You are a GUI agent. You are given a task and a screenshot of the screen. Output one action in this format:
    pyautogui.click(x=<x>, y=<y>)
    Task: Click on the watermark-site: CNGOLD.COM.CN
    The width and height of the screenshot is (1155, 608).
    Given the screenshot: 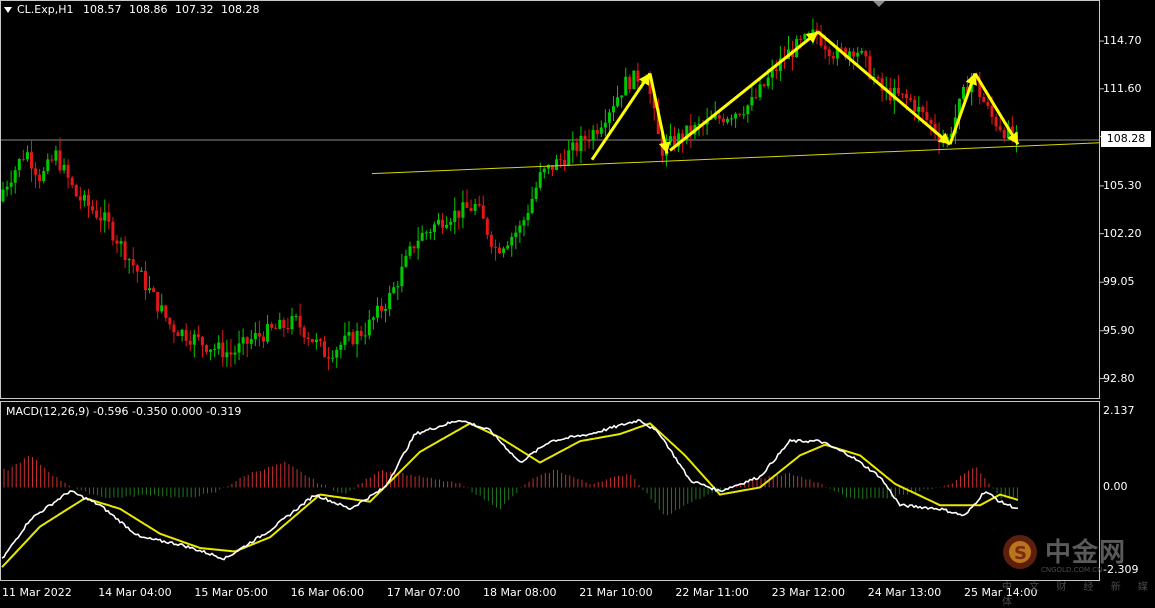 What is the action you would take?
    pyautogui.click(x=1072, y=570)
    